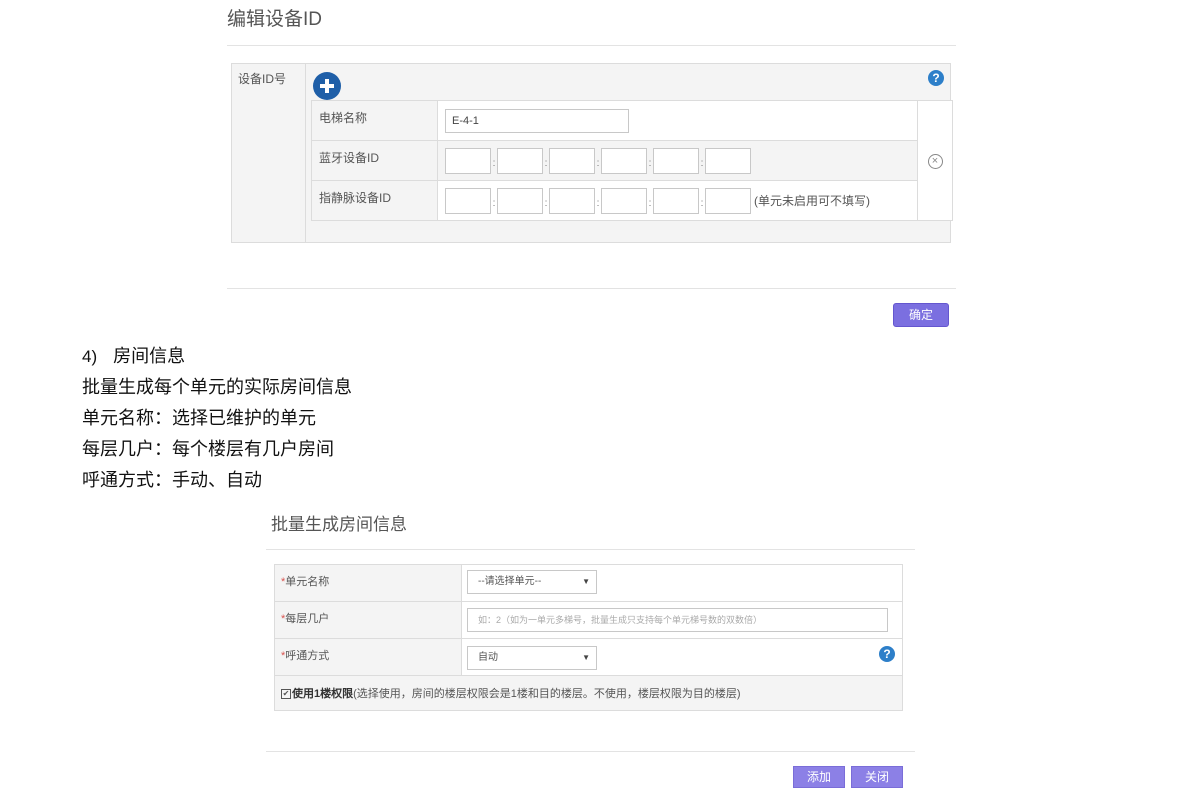 The height and width of the screenshot is (797, 1181). Describe the element at coordinates (374, 120) in the screenshot. I see `elevator-name-label: 电梯名称` at that location.